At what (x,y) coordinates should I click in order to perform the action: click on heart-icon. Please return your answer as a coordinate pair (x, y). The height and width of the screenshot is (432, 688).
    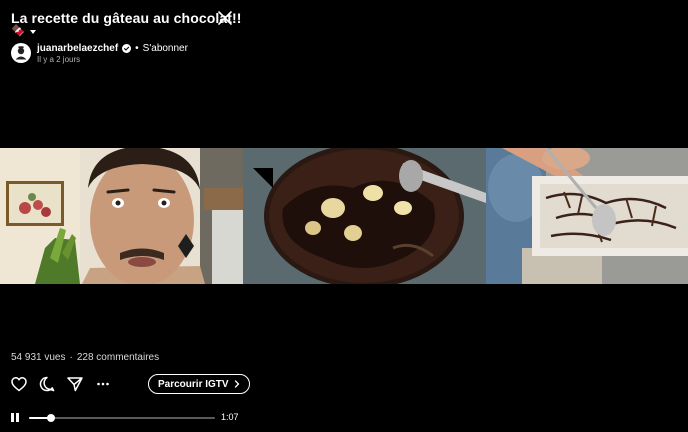
    Looking at the image, I should click on (19, 384).